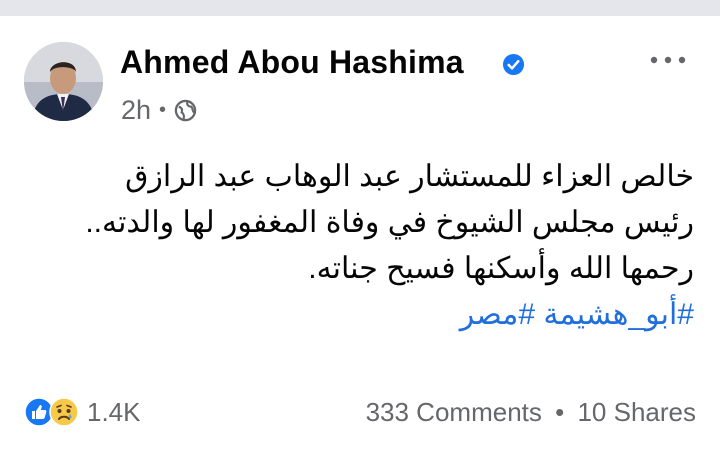 The height and width of the screenshot is (453, 720). Describe the element at coordinates (360, 8) in the screenshot. I see `top-divider` at that location.